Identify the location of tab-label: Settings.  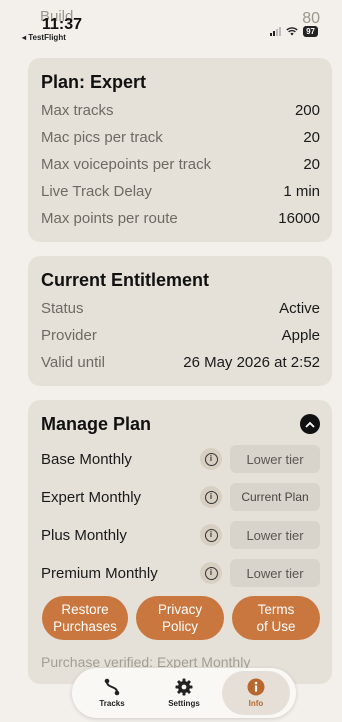
(184, 703).